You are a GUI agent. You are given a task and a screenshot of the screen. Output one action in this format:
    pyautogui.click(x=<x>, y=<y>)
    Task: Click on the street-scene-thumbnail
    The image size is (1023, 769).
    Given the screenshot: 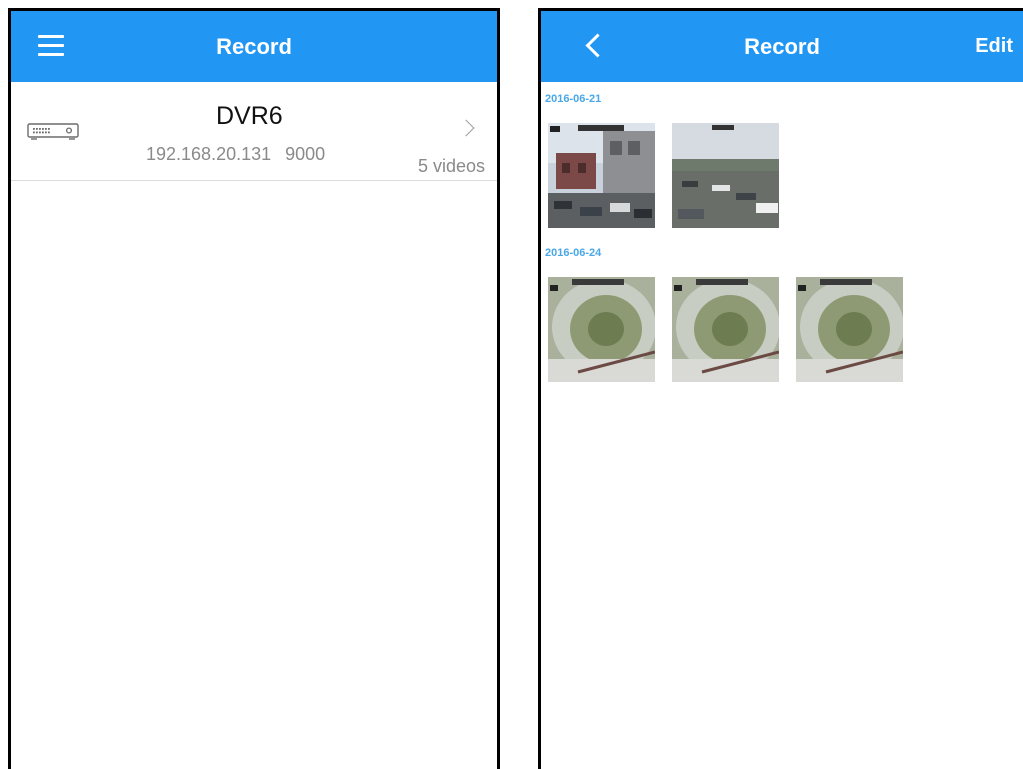 What is the action you would take?
    pyautogui.click(x=601, y=175)
    